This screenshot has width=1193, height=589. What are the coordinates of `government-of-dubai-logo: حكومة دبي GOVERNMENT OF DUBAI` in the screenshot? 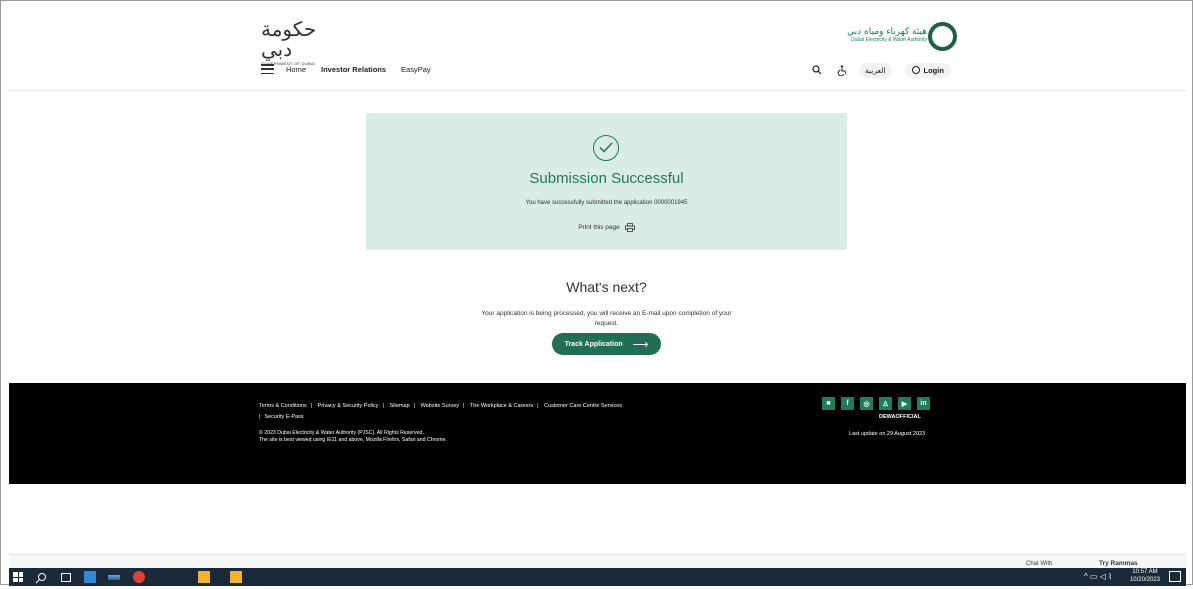 It's located at (296, 42).